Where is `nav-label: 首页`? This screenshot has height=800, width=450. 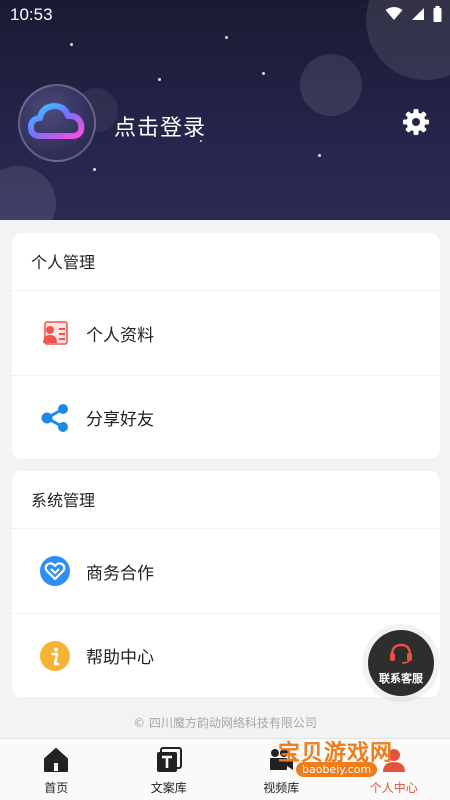 nav-label: 首页 is located at coordinates (56, 788).